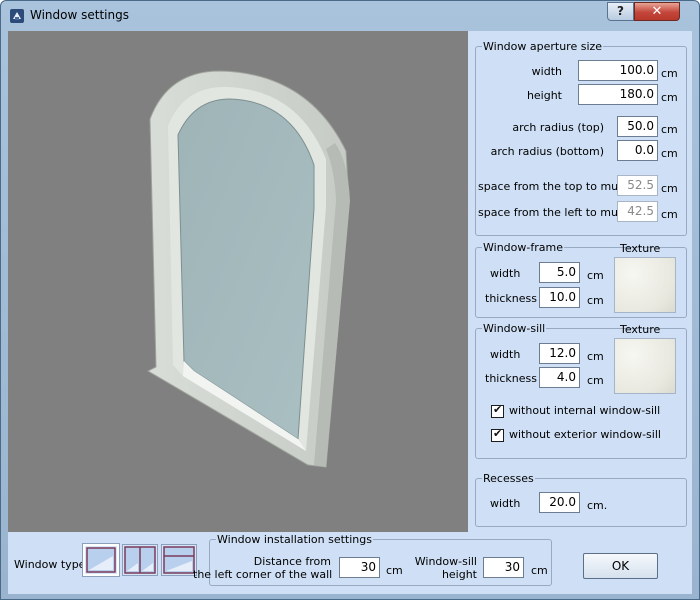 This screenshot has height=600, width=700. What do you see at coordinates (50, 564) in the screenshot?
I see `window-type-label: Window type` at bounding box center [50, 564].